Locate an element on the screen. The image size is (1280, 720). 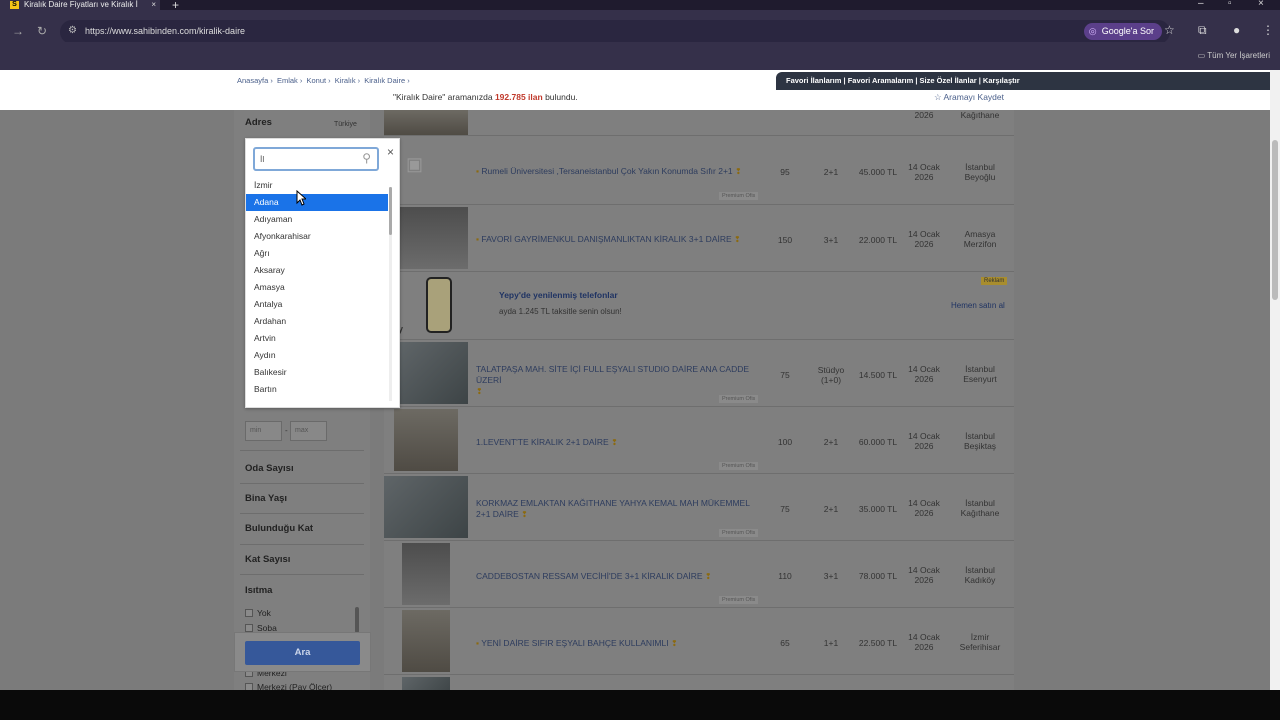
save-search-link: ☆ Aramayı Kaydet is located at coordinates (969, 97).